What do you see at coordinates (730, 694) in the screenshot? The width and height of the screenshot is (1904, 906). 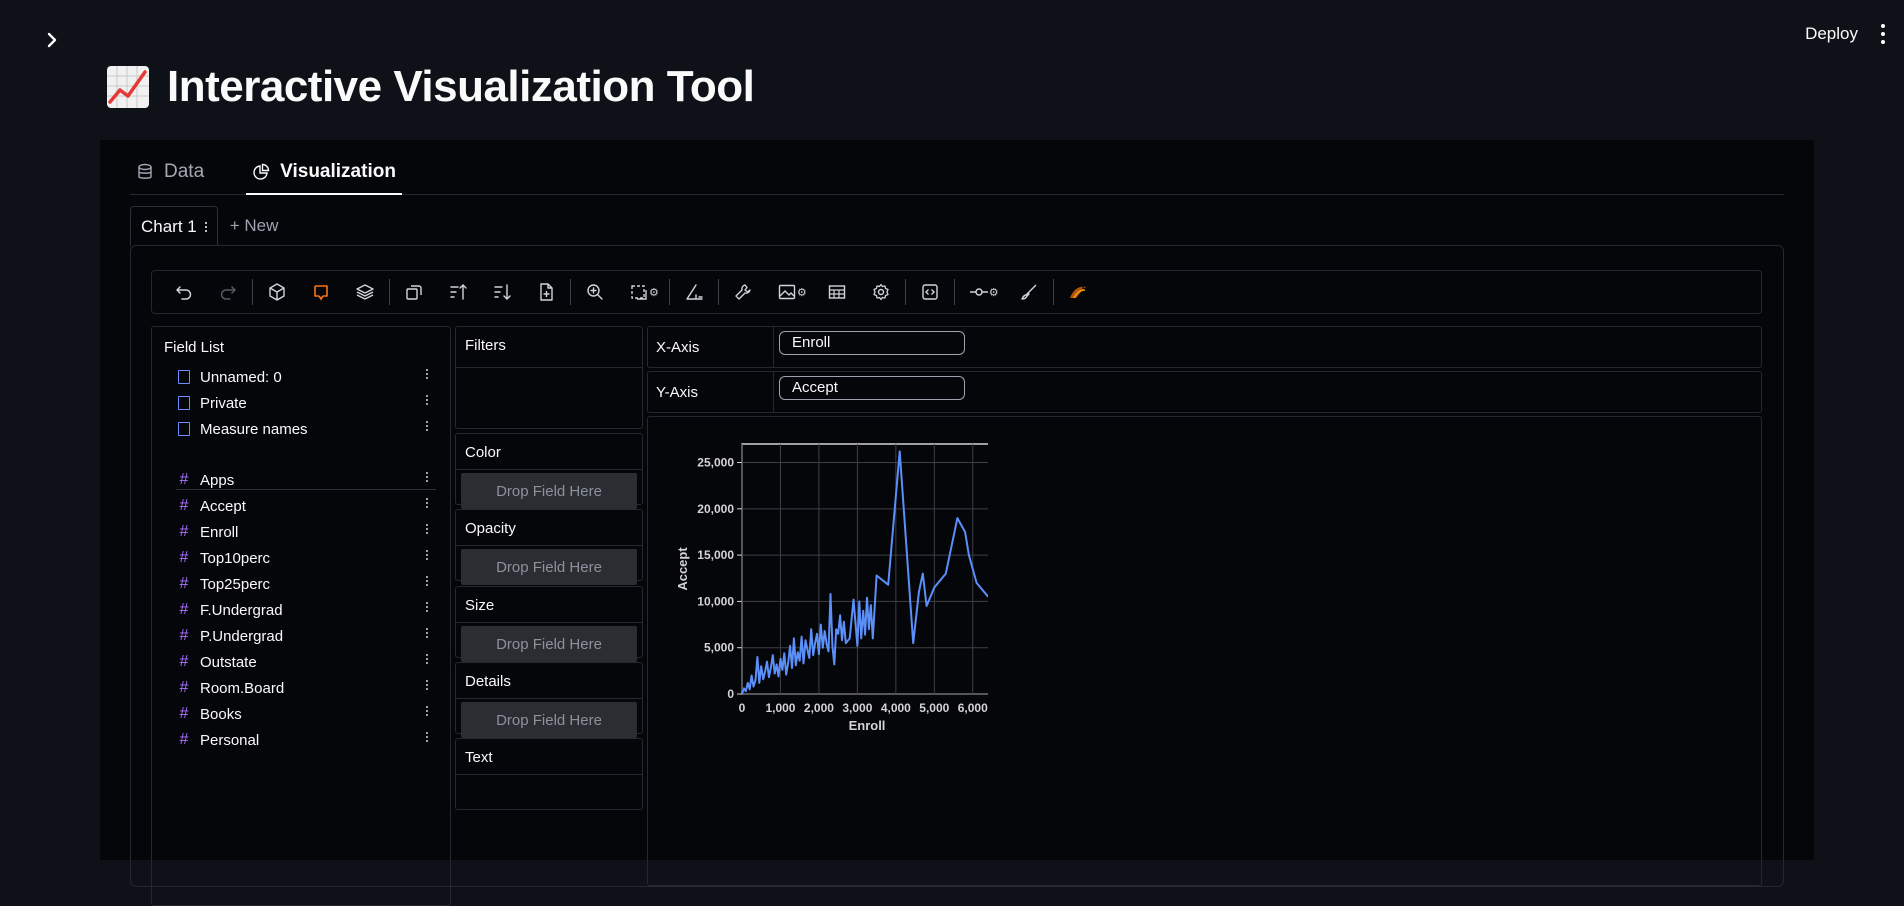 I see `y-tick-label: 0` at bounding box center [730, 694].